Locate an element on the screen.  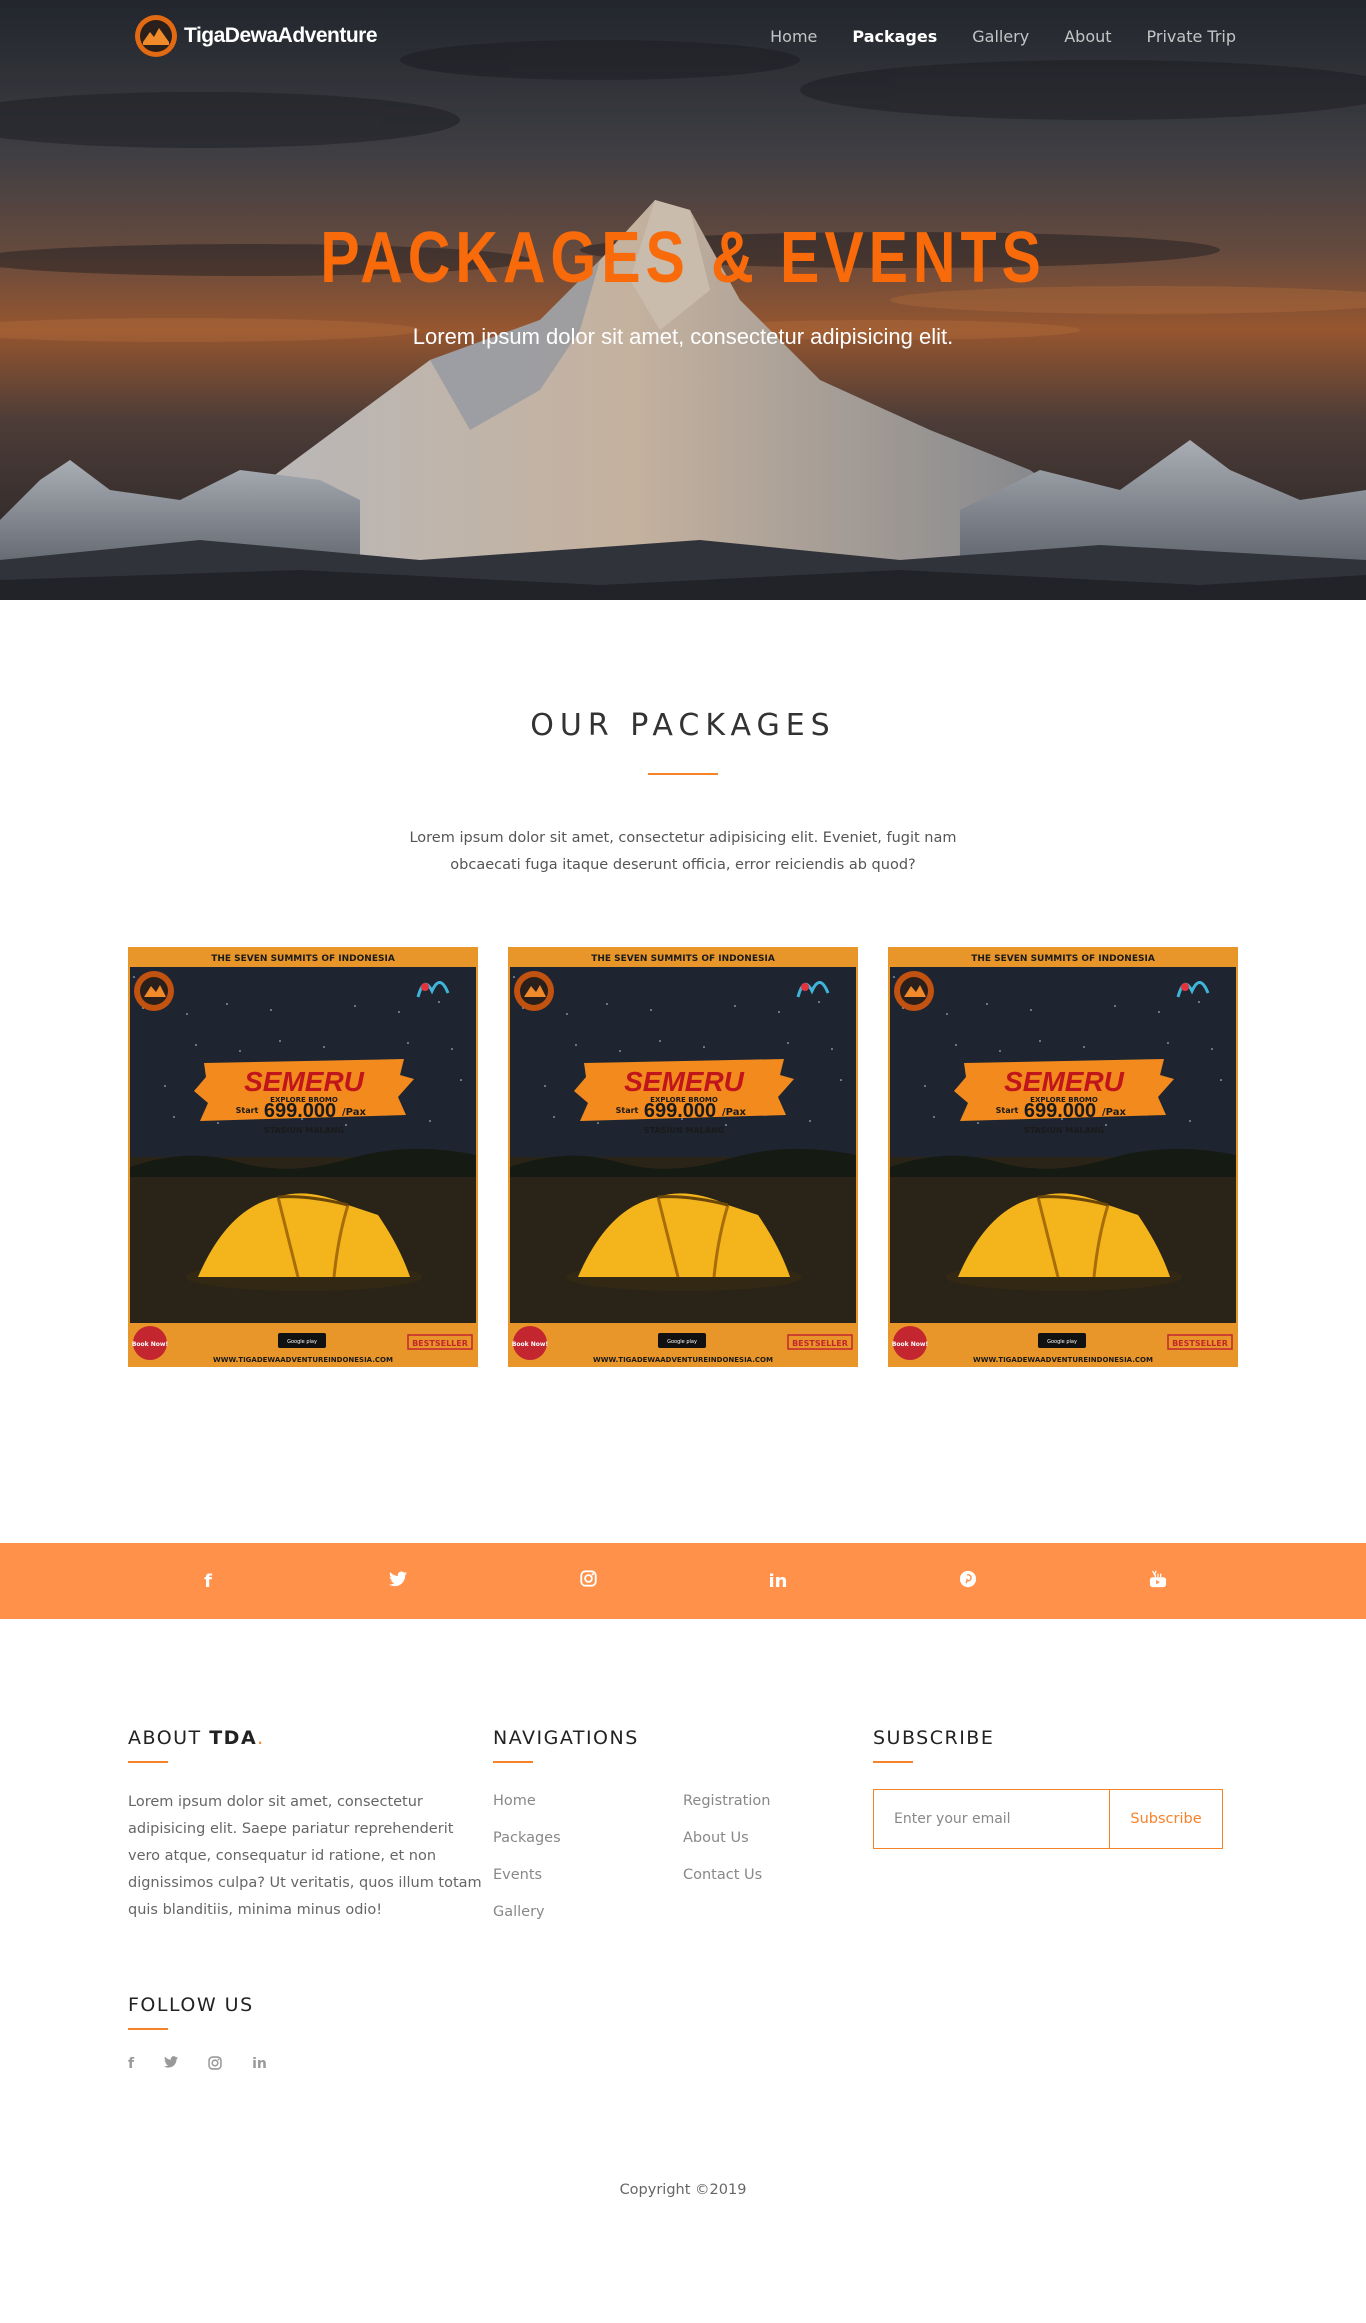
youtube-icon is located at coordinates (1158, 1581).